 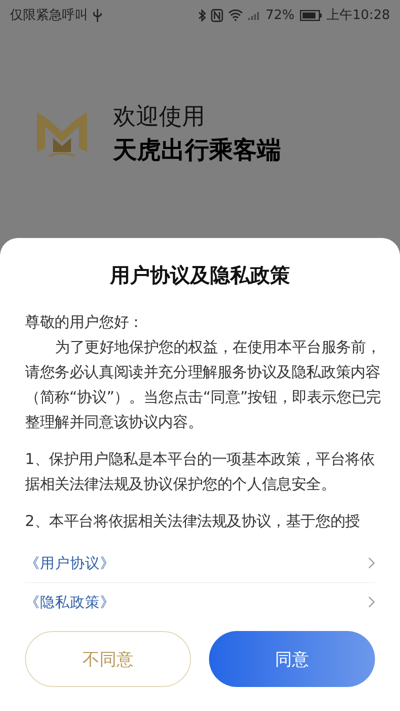 What do you see at coordinates (202, 15) in the screenshot?
I see `bluetooth-icon` at bounding box center [202, 15].